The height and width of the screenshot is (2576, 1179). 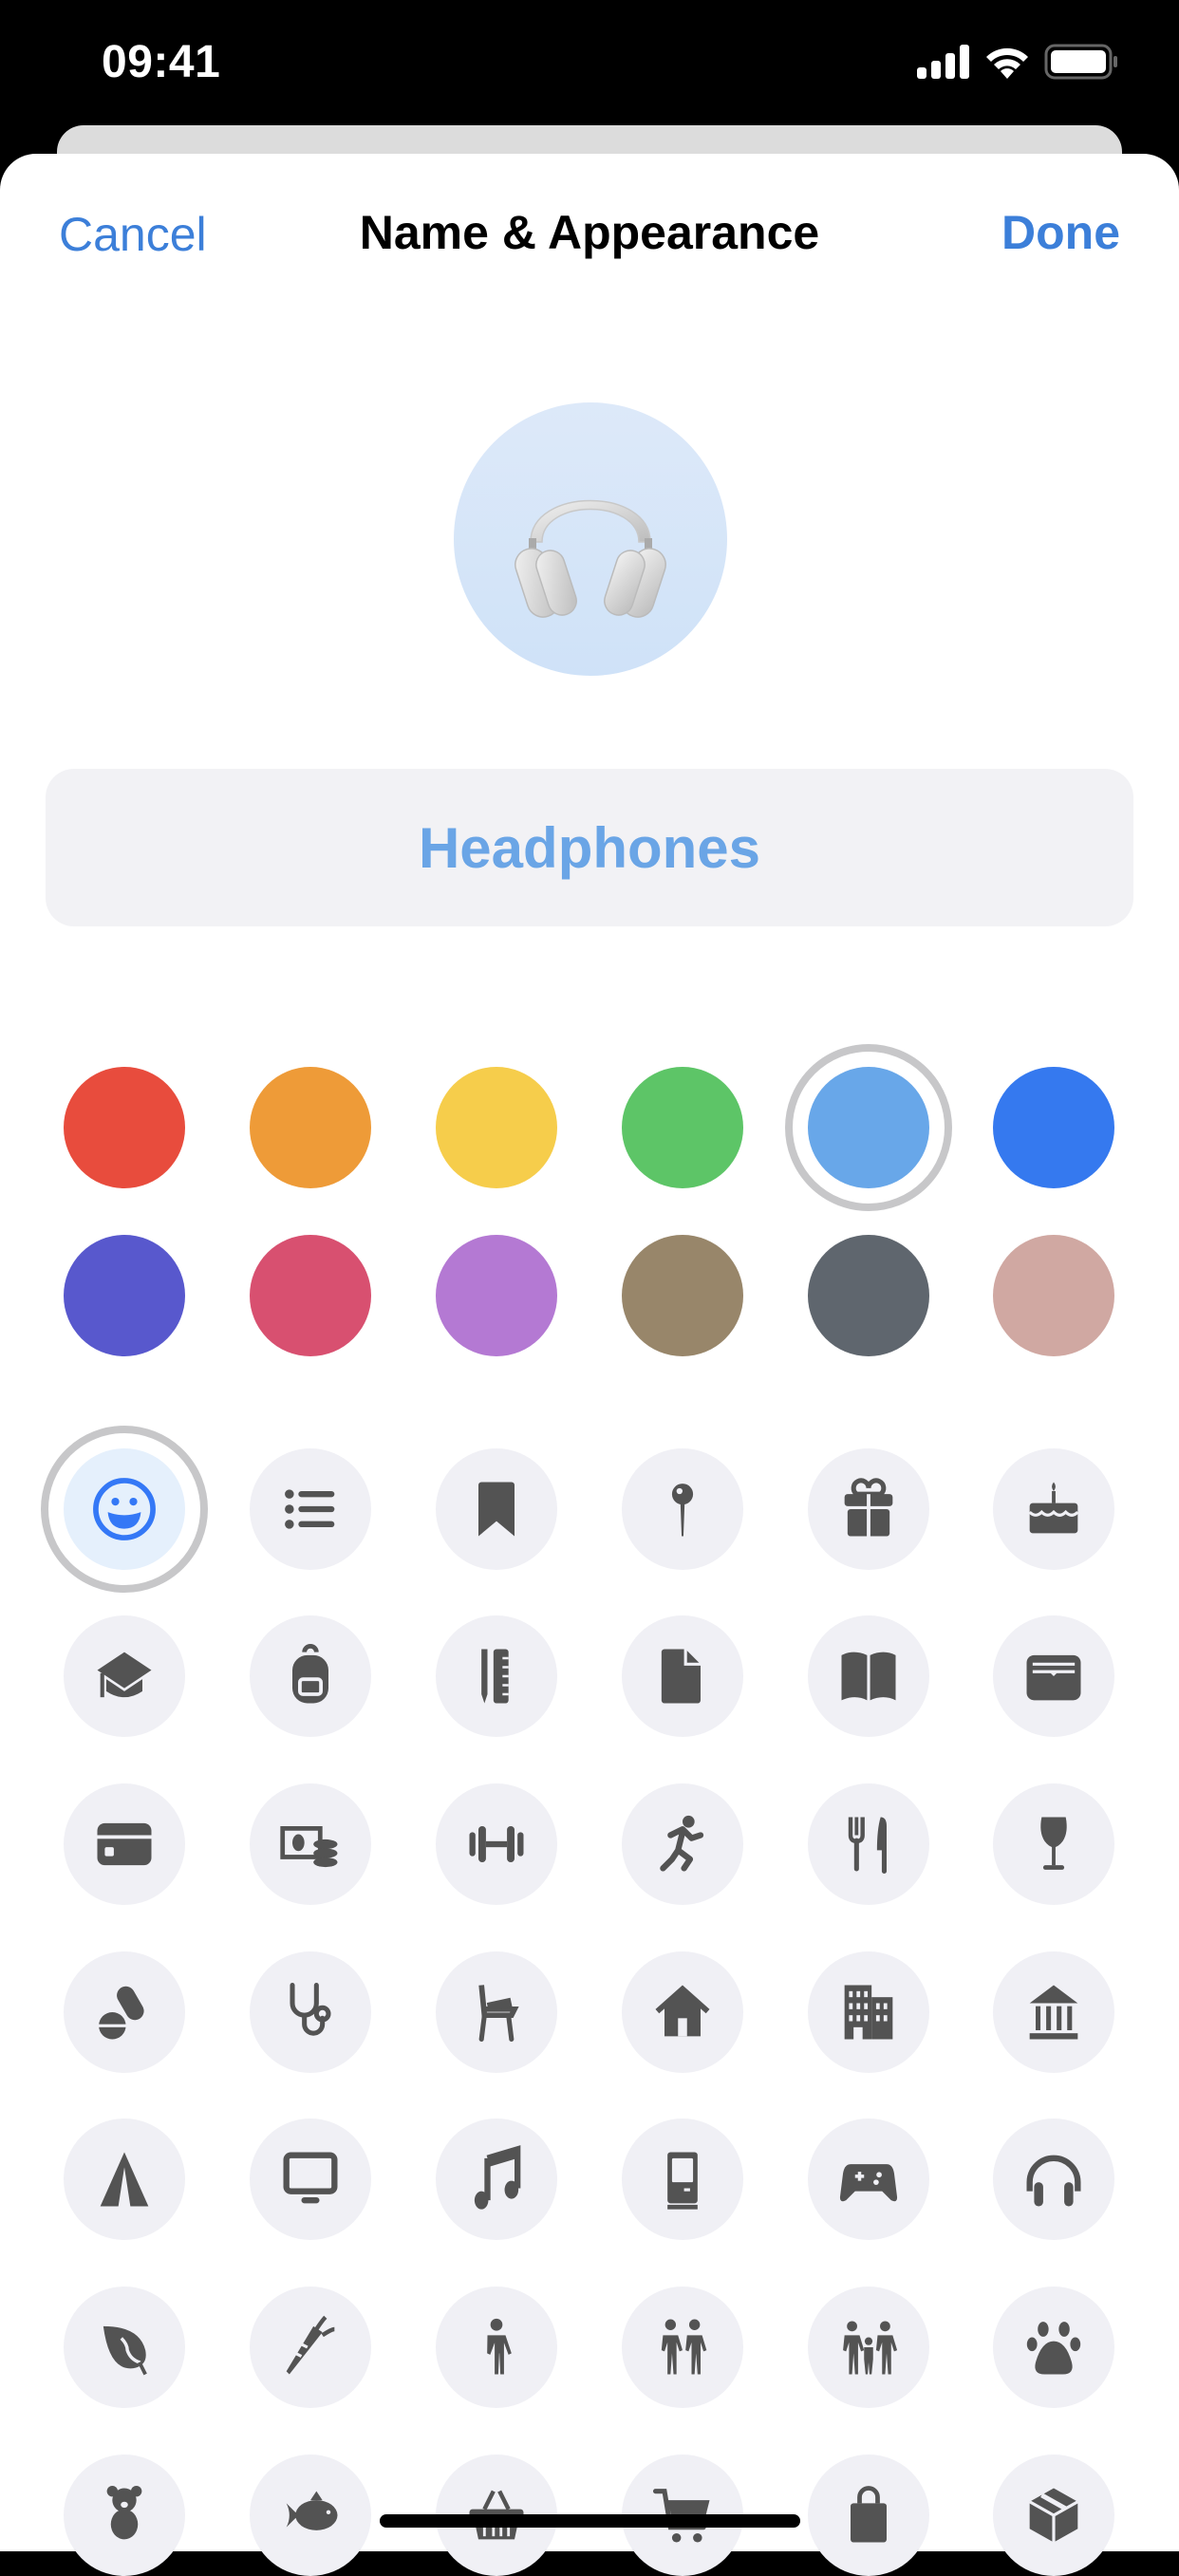 I want to click on avatar, so click(x=590, y=539).